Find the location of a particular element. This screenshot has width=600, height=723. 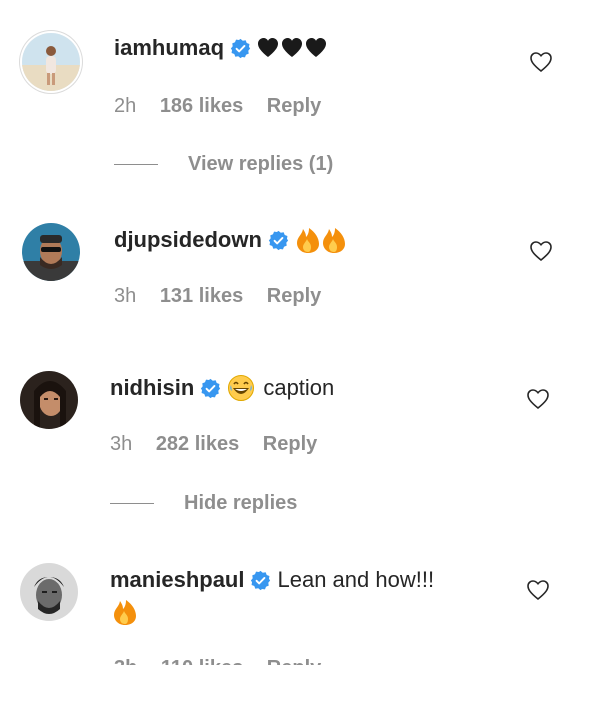

comment-meta: 3h 110 likes Reply is located at coordinates (226, 660).